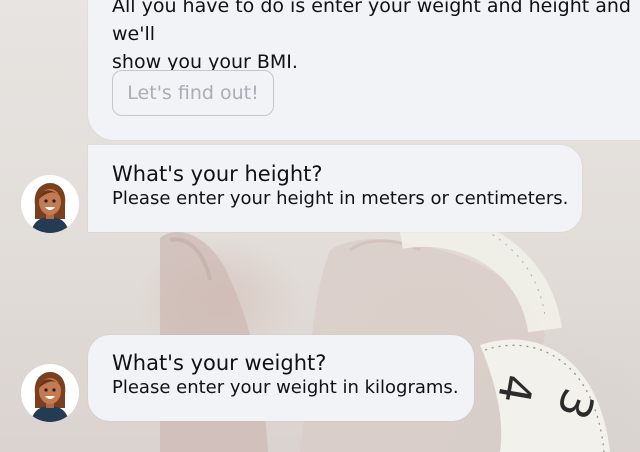 The height and width of the screenshot is (452, 640). Describe the element at coordinates (217, 174) in the screenshot. I see `height-question-title: What's your height?` at that location.